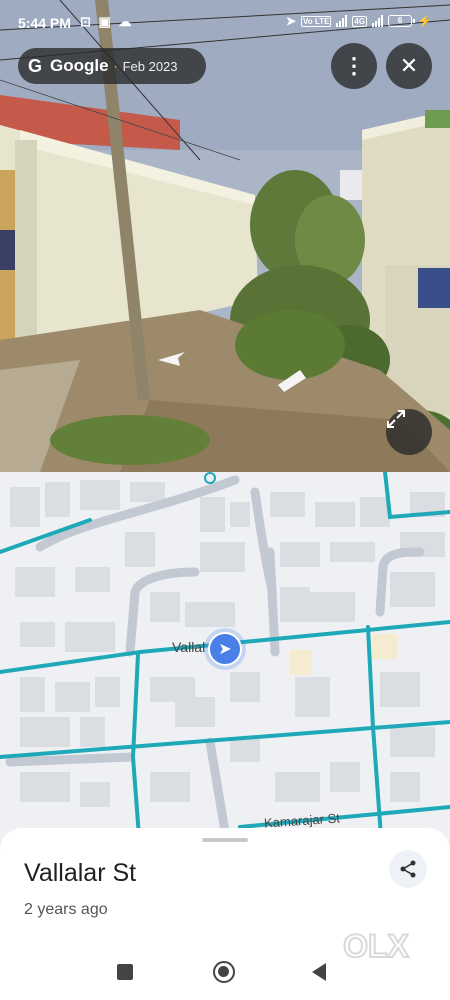  Describe the element at coordinates (44, 23) in the screenshot. I see `status-time: 5:44 PM` at that location.